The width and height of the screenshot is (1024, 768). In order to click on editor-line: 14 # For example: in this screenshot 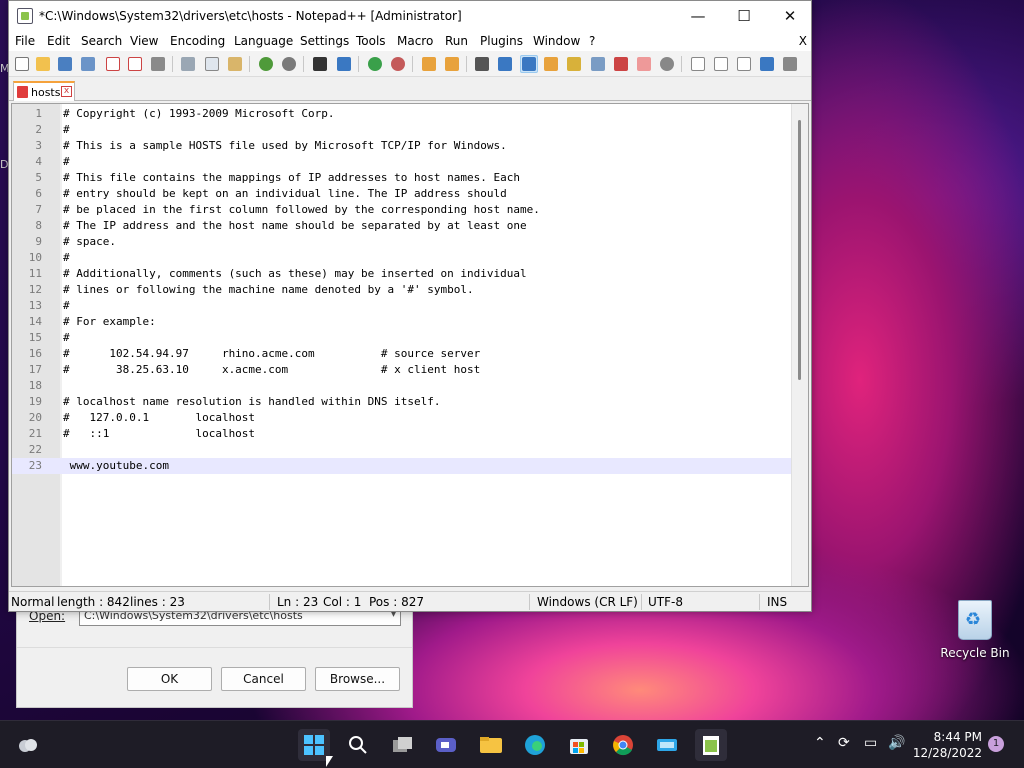, I will do `click(402, 322)`.